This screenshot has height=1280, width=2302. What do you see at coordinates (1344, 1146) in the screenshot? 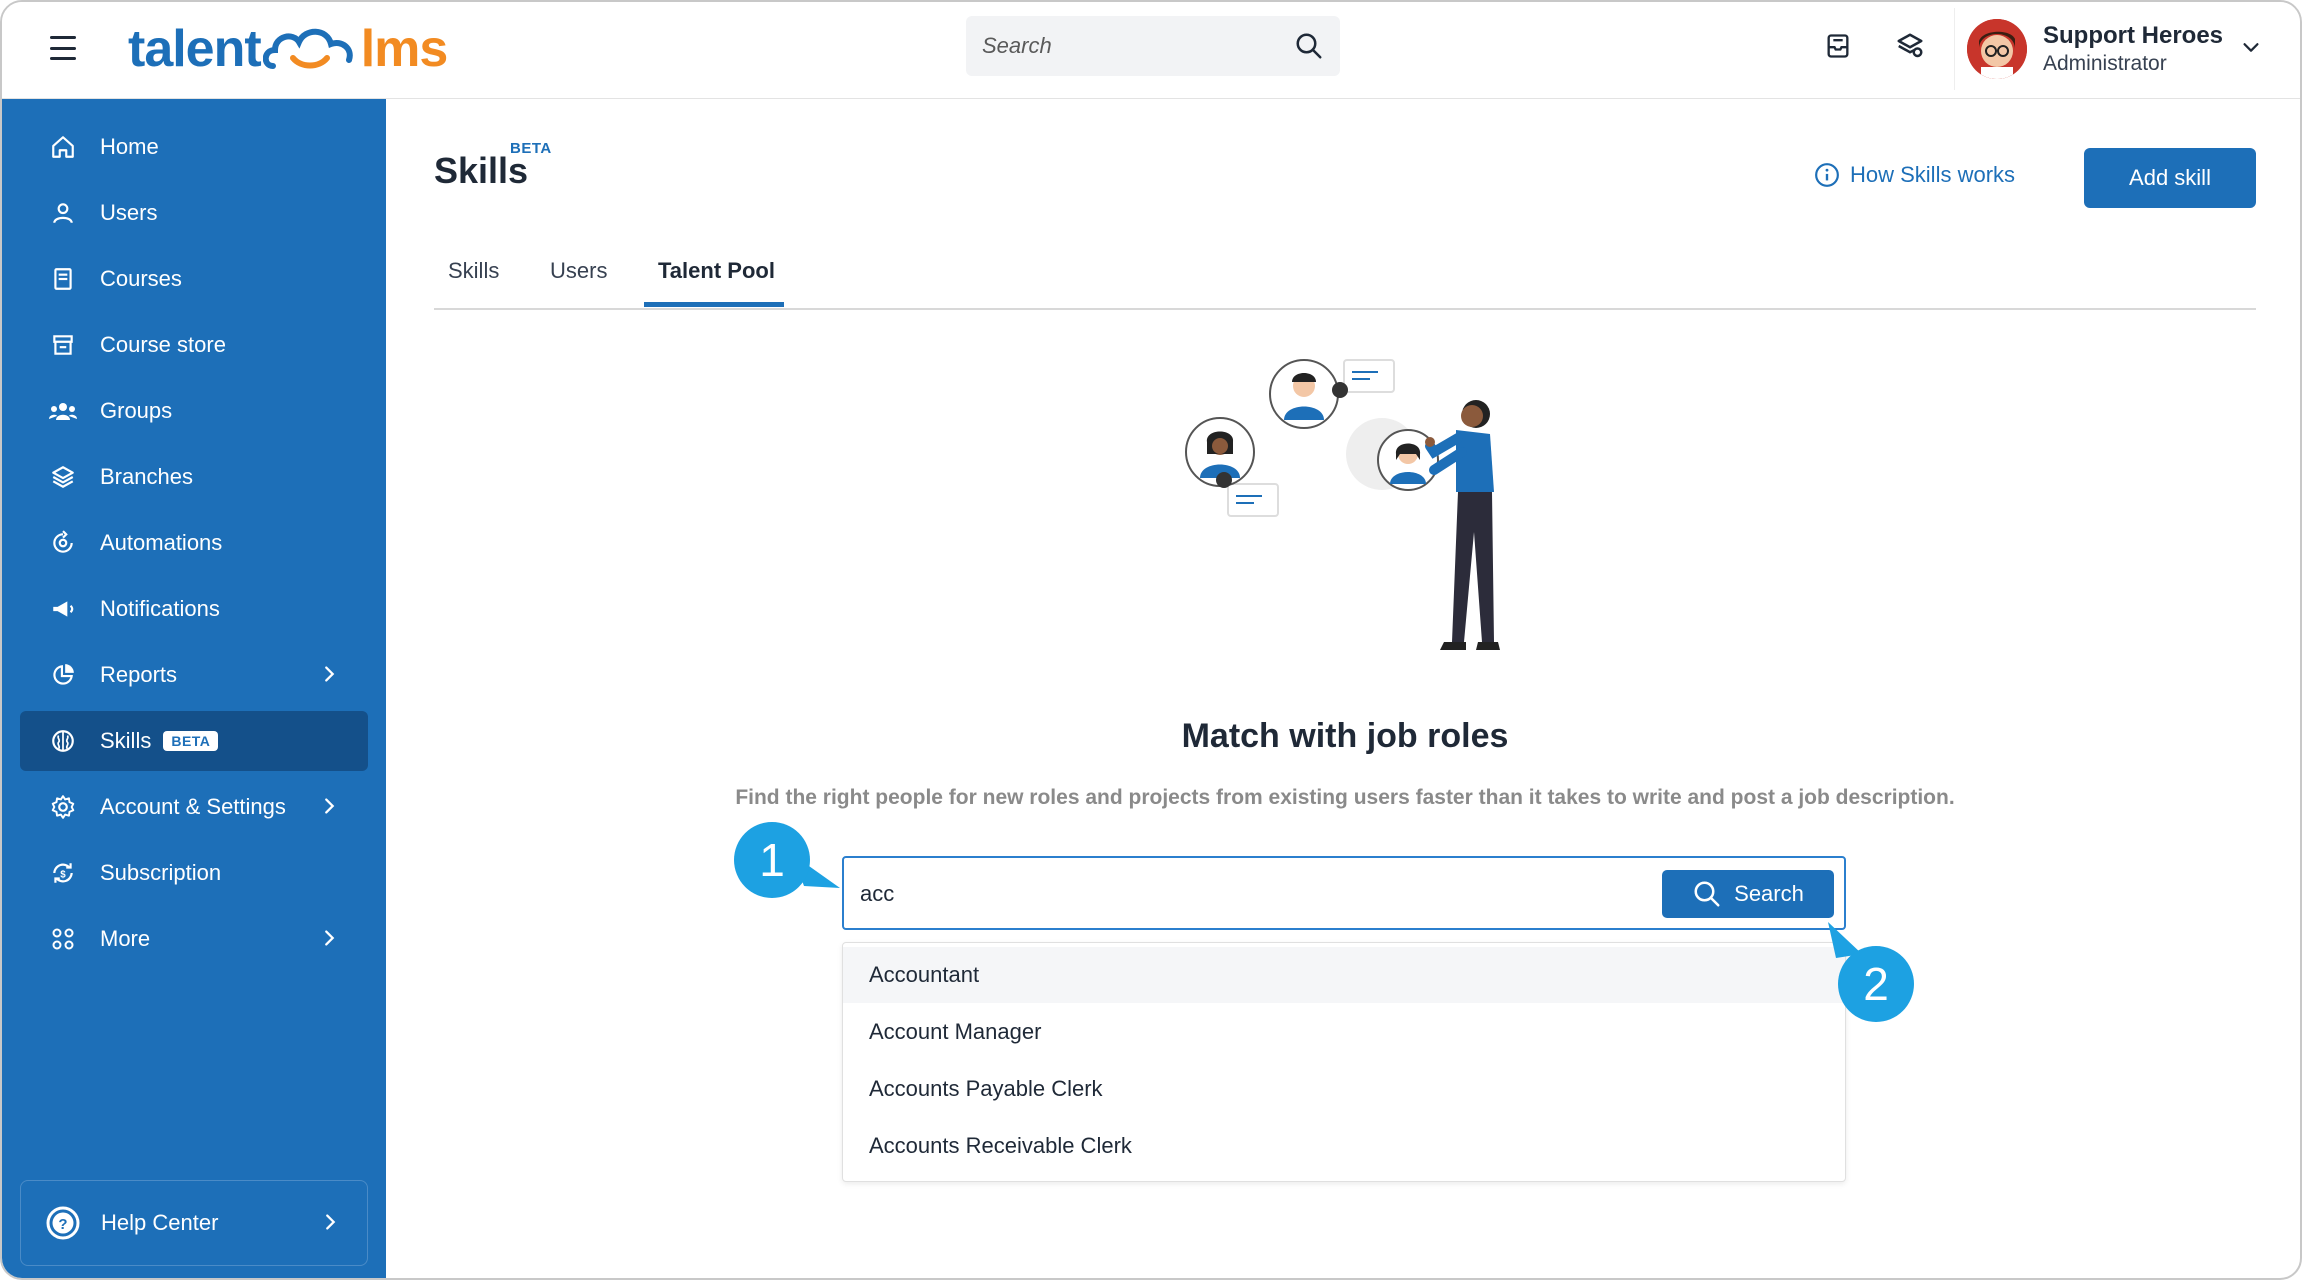
I see `suggestion-item: Accounts Receivable Clerk` at bounding box center [1344, 1146].